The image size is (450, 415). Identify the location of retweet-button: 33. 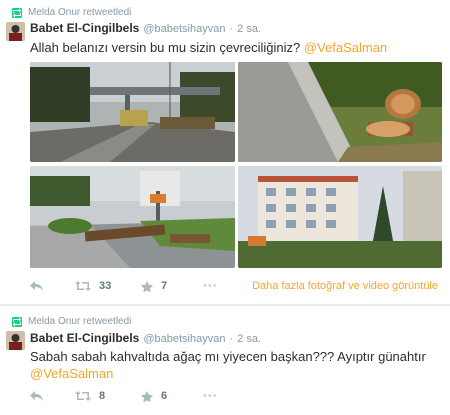
(108, 286).